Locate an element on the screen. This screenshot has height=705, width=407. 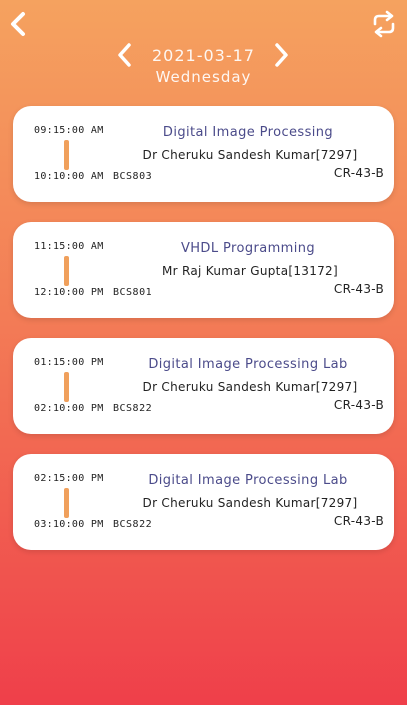
end-time: 03:10:00 PM is located at coordinates (69, 524).